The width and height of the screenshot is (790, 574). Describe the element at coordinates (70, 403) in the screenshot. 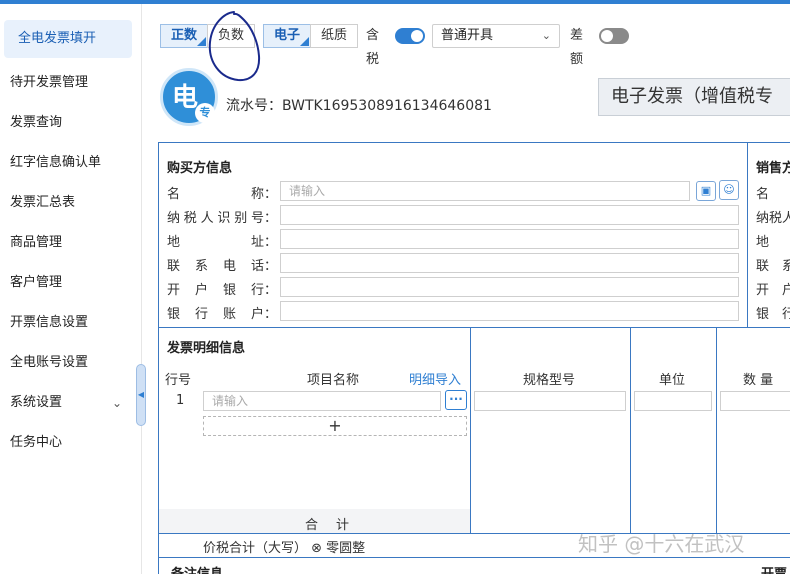

I see `sidebar-item-system-settings: 系统设置 ⌄` at that location.